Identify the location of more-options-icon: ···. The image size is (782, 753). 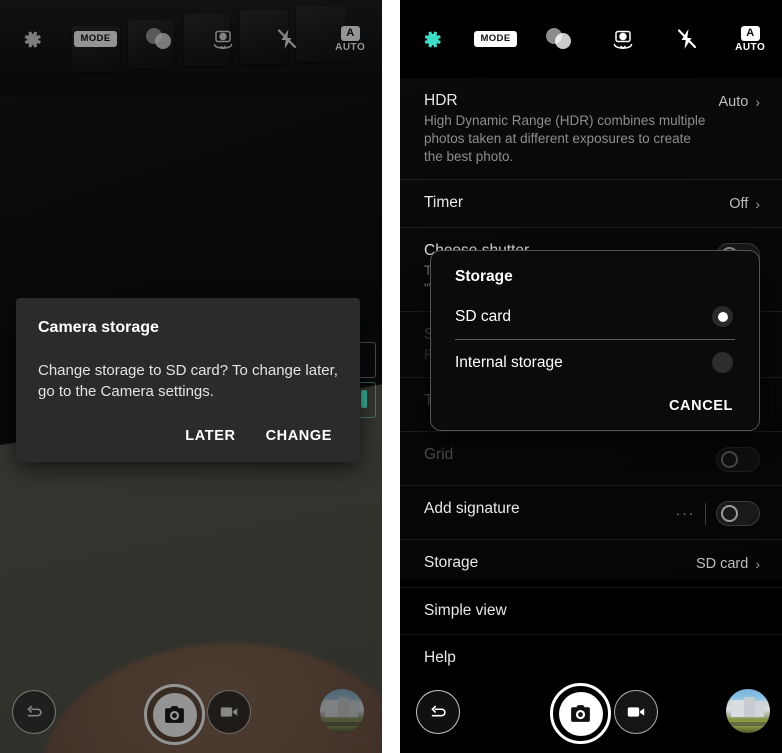
(686, 513).